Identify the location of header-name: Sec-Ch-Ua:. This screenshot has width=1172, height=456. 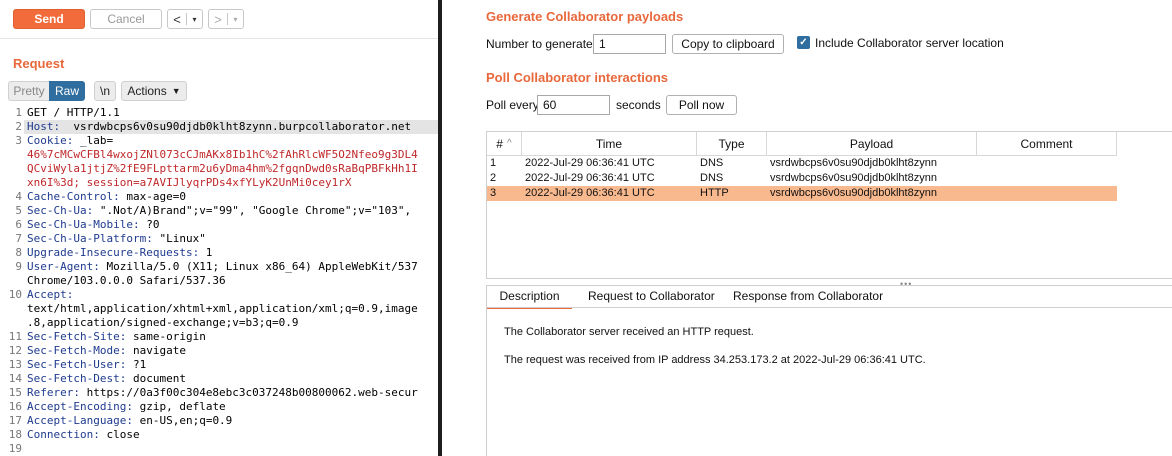
(60, 210).